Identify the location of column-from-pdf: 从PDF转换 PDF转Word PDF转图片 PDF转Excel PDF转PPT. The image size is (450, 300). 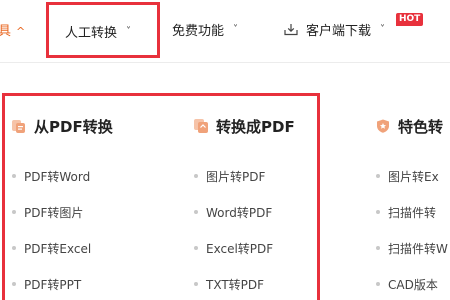
(62, 207).